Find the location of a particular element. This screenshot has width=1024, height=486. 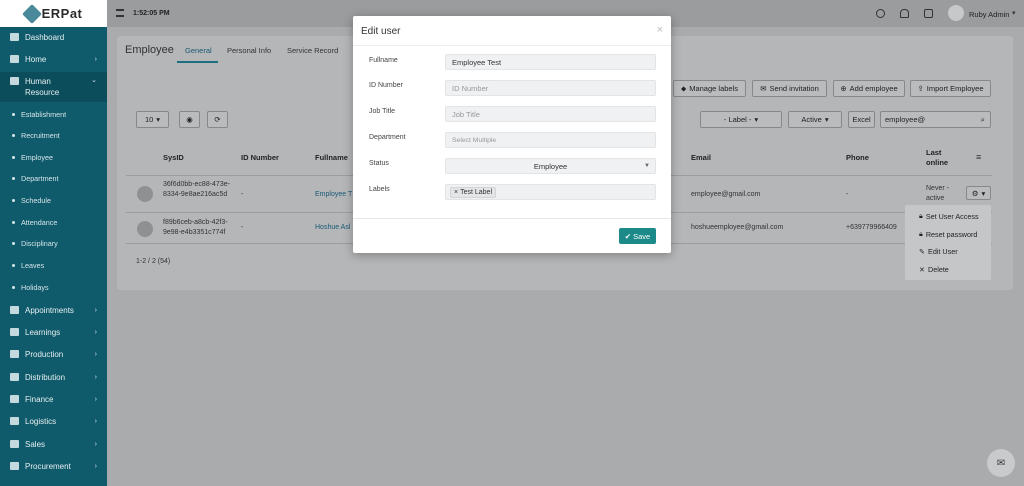

cell-sysid: f89b6ceb-a8cb-42f3-9e98-e4b3351c774f is located at coordinates (195, 227).